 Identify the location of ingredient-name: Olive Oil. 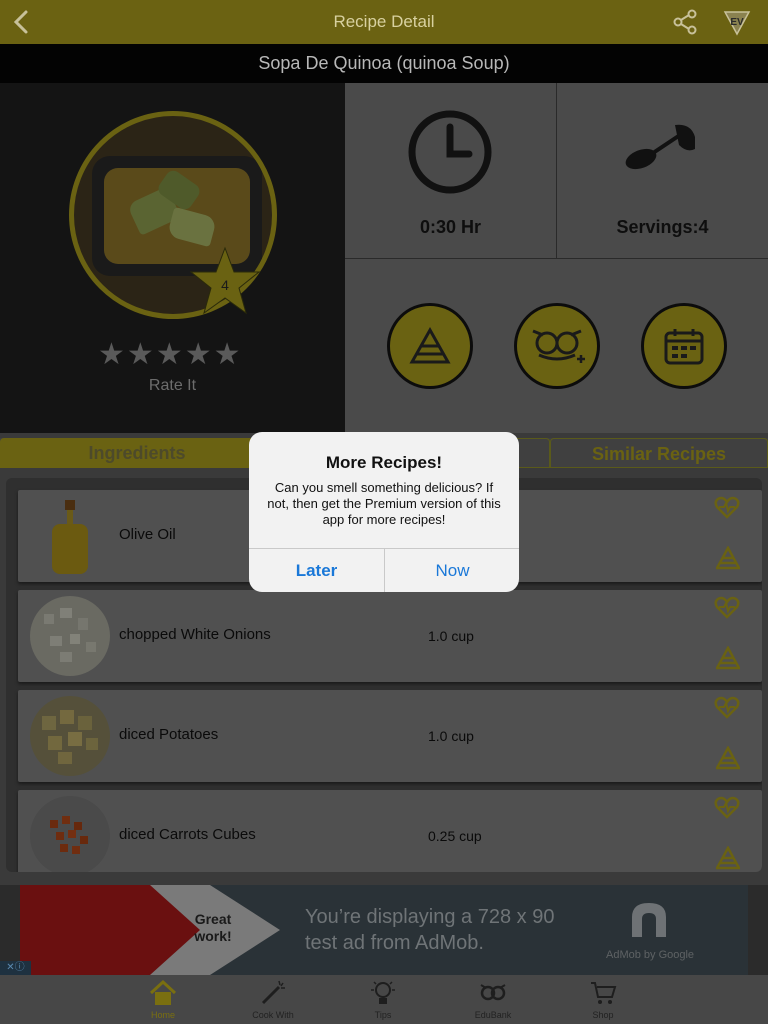
(147, 534).